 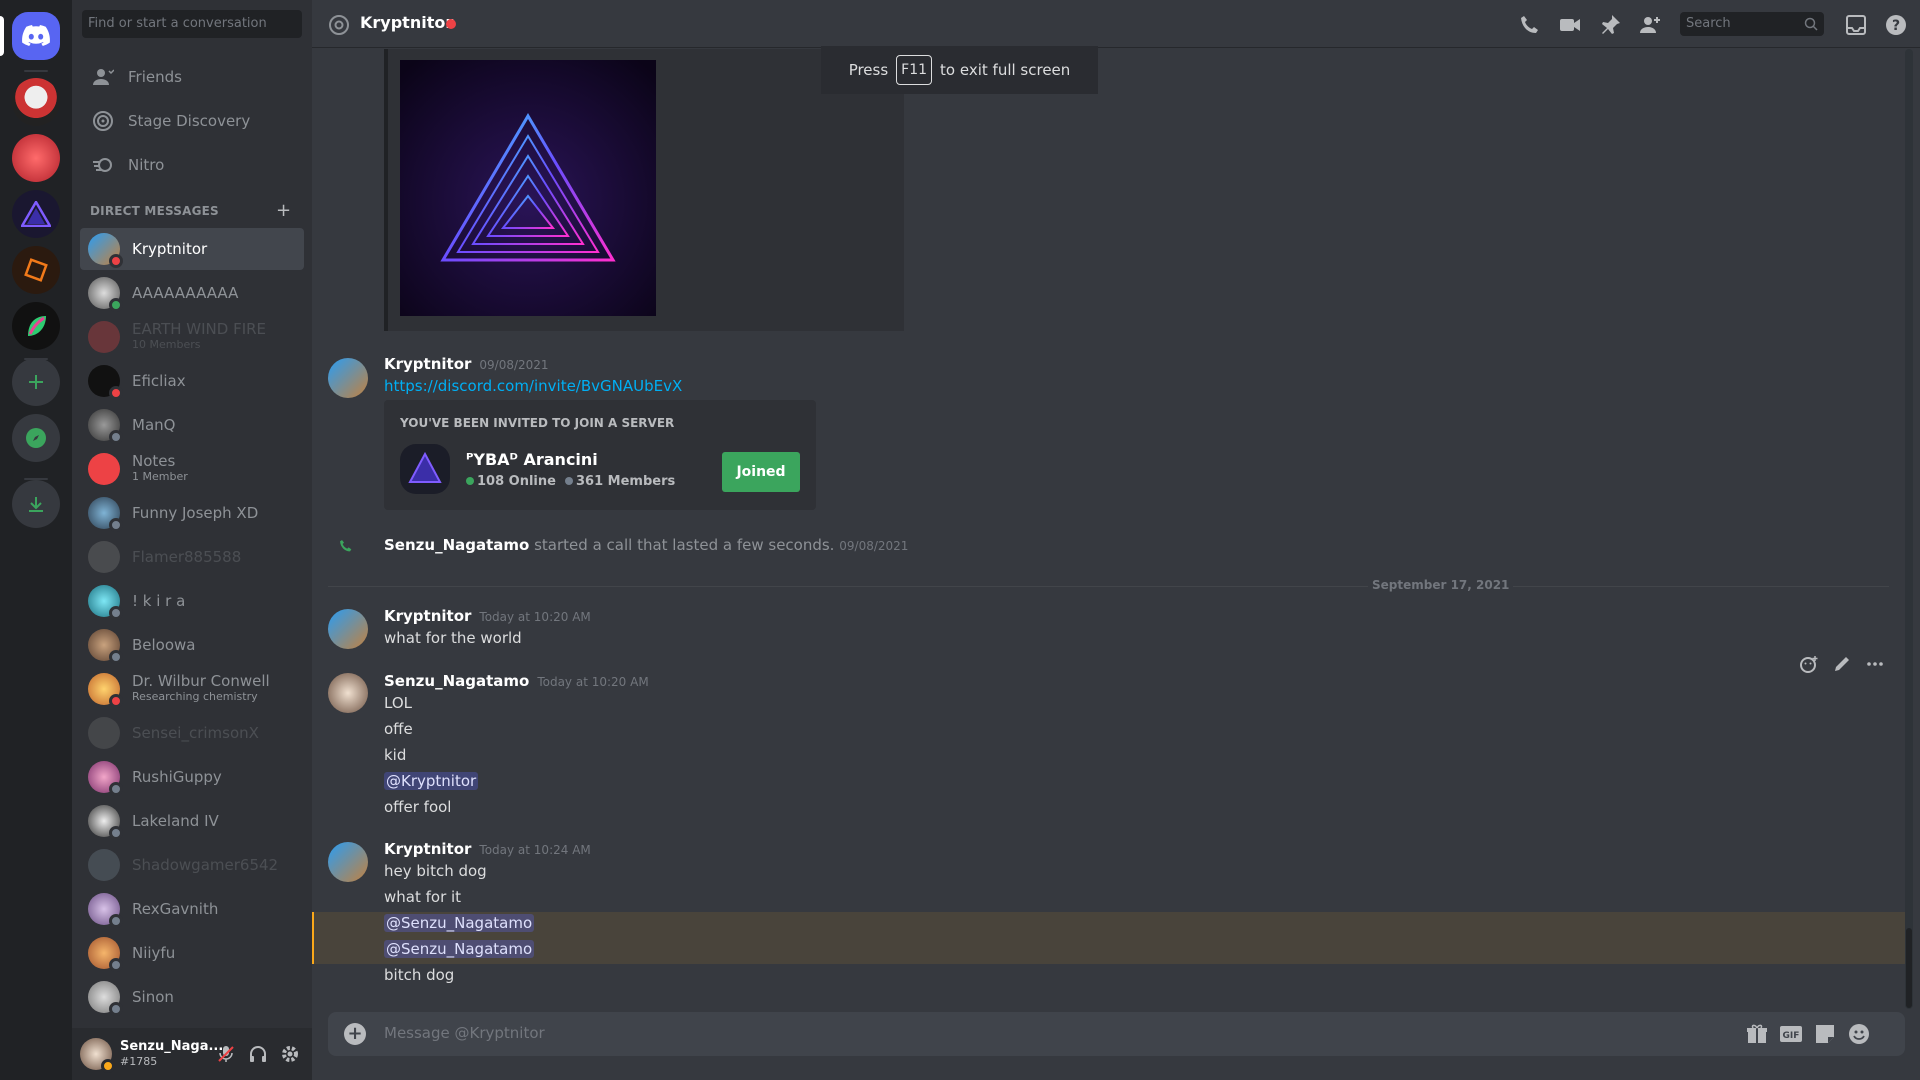 I want to click on dm-item: ! k i r a, so click(x=192, y=601).